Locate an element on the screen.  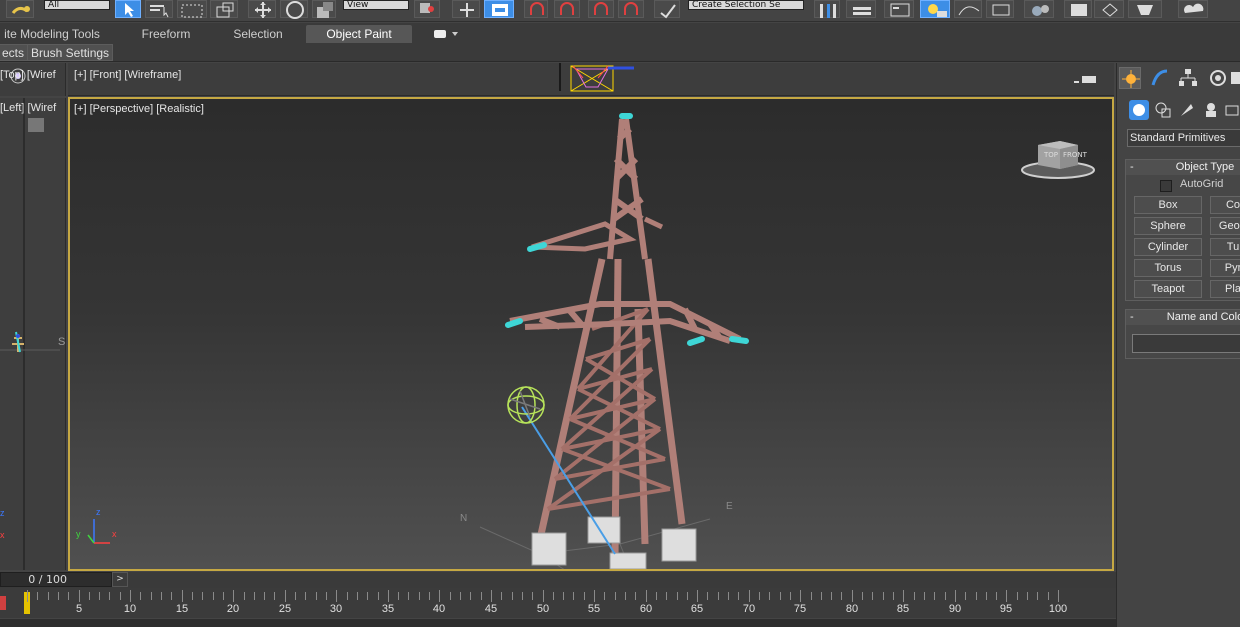
angle-snap-icon is located at coordinates (567, 9).